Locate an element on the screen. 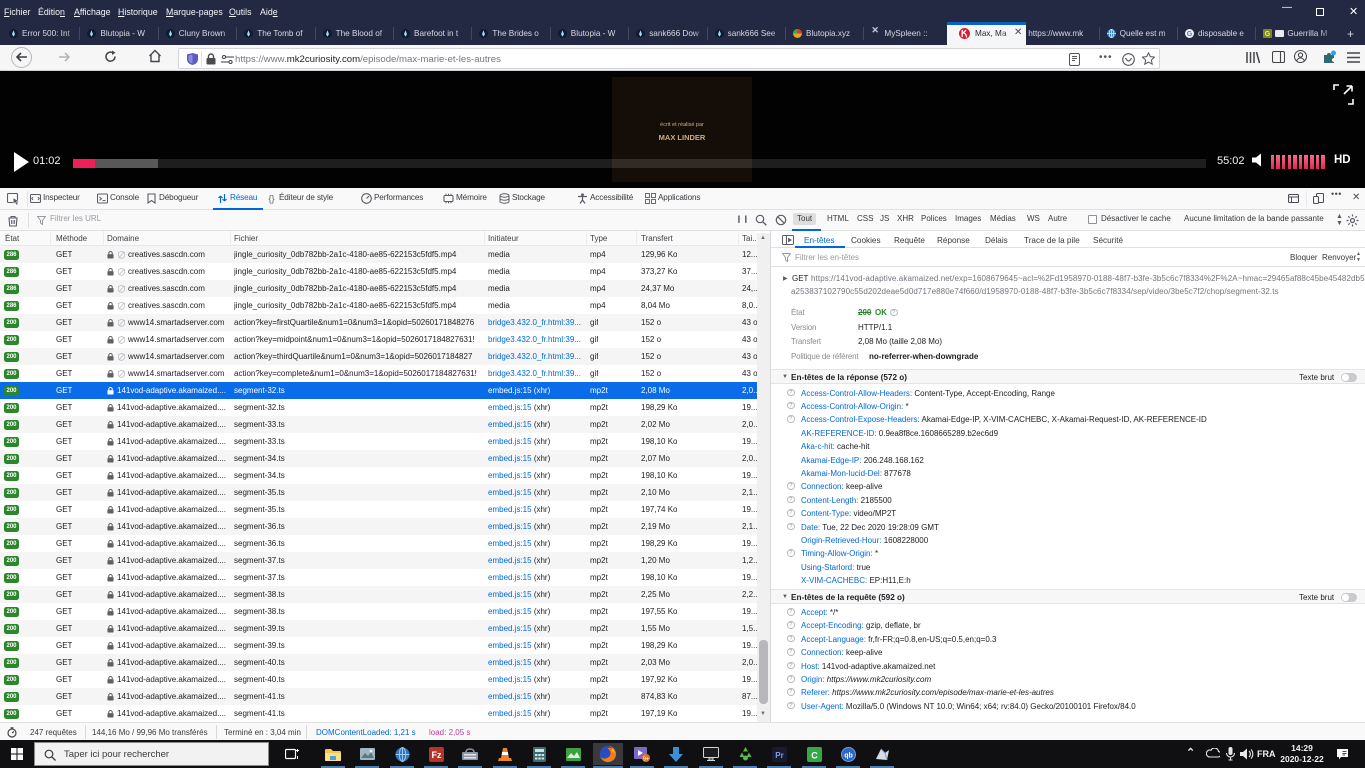  svg-text: 9+ is located at coordinates (646, 760).